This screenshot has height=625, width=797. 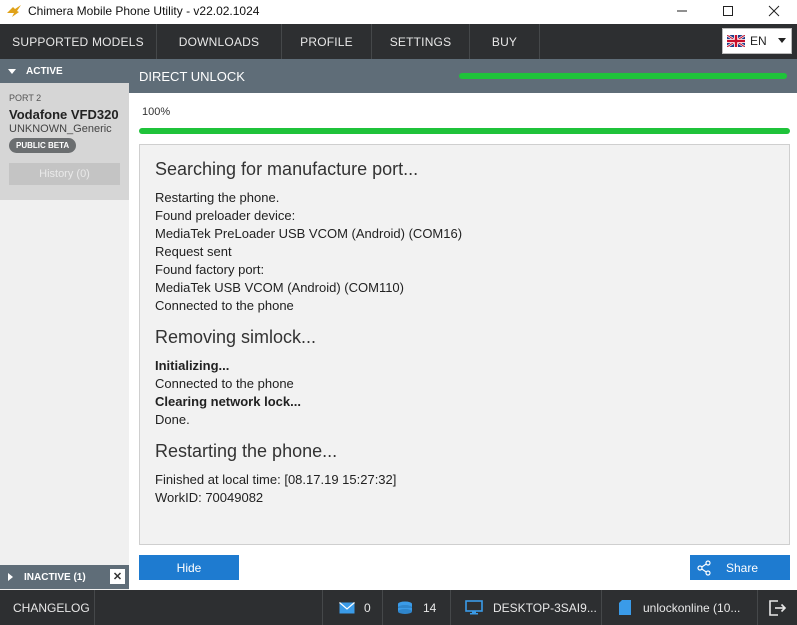 I want to click on operation-title: DIRECT UNLOCK, so click(x=192, y=76).